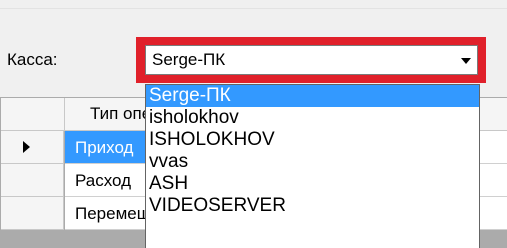  Describe the element at coordinates (32, 59) in the screenshot. I see `kassa-label: Касса:` at that location.